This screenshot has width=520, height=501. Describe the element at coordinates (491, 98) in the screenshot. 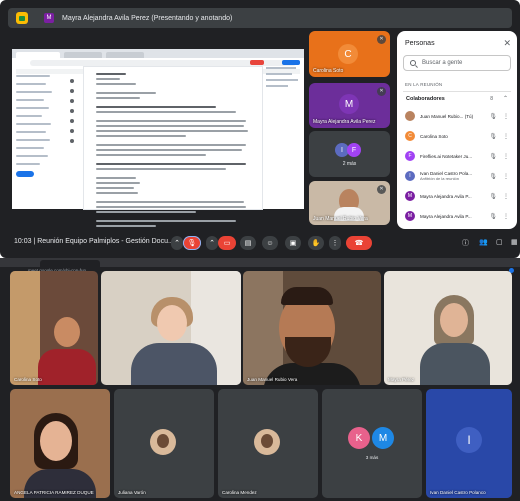

I see `collaborators-count: 8` at that location.